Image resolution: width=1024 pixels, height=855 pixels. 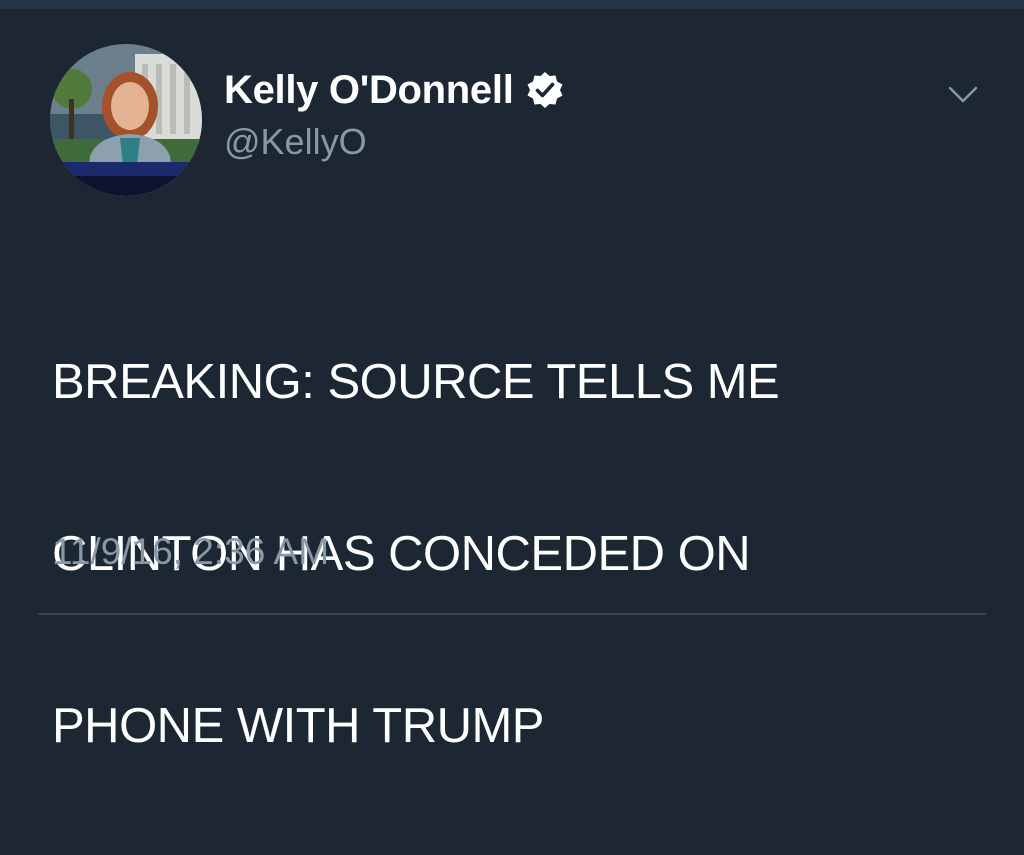 I want to click on avatar-image, so click(x=126, y=120).